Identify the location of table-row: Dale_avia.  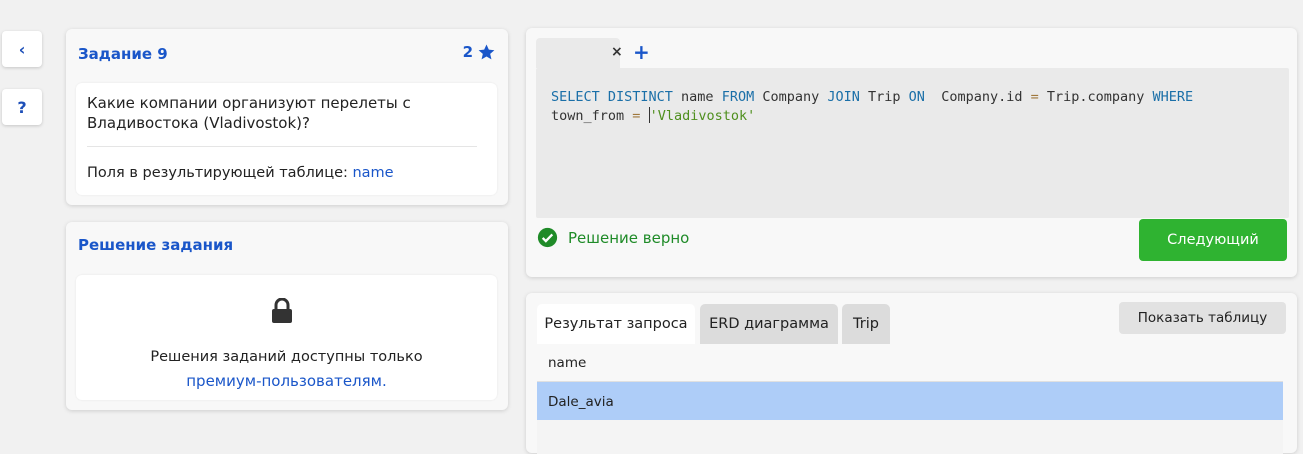
(910, 401).